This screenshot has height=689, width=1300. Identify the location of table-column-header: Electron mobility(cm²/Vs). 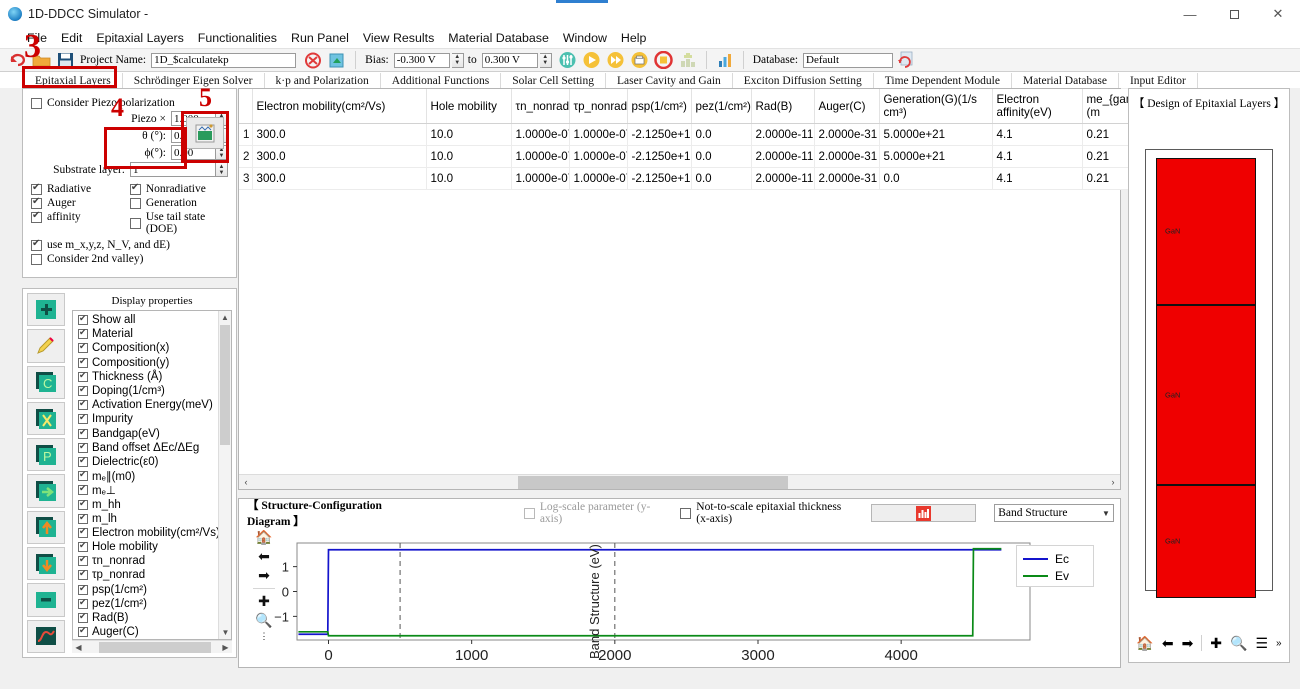
(339, 106).